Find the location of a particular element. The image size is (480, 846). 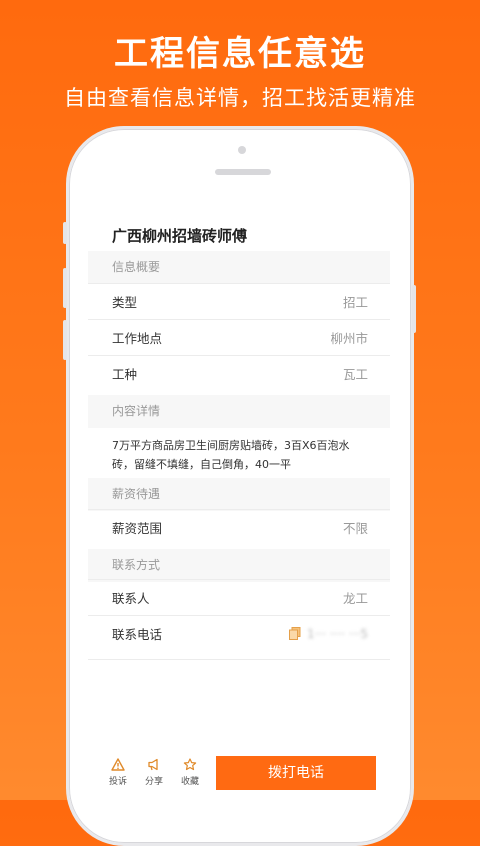

speaker-slot is located at coordinates (243, 172).